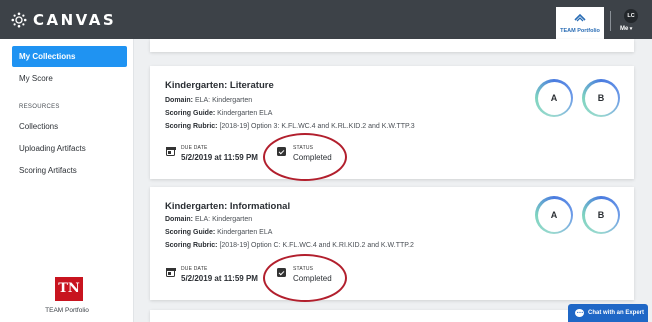 This screenshot has width=652, height=322. Describe the element at coordinates (630, 29) in the screenshot. I see `caret-down-icon: ▾` at that location.